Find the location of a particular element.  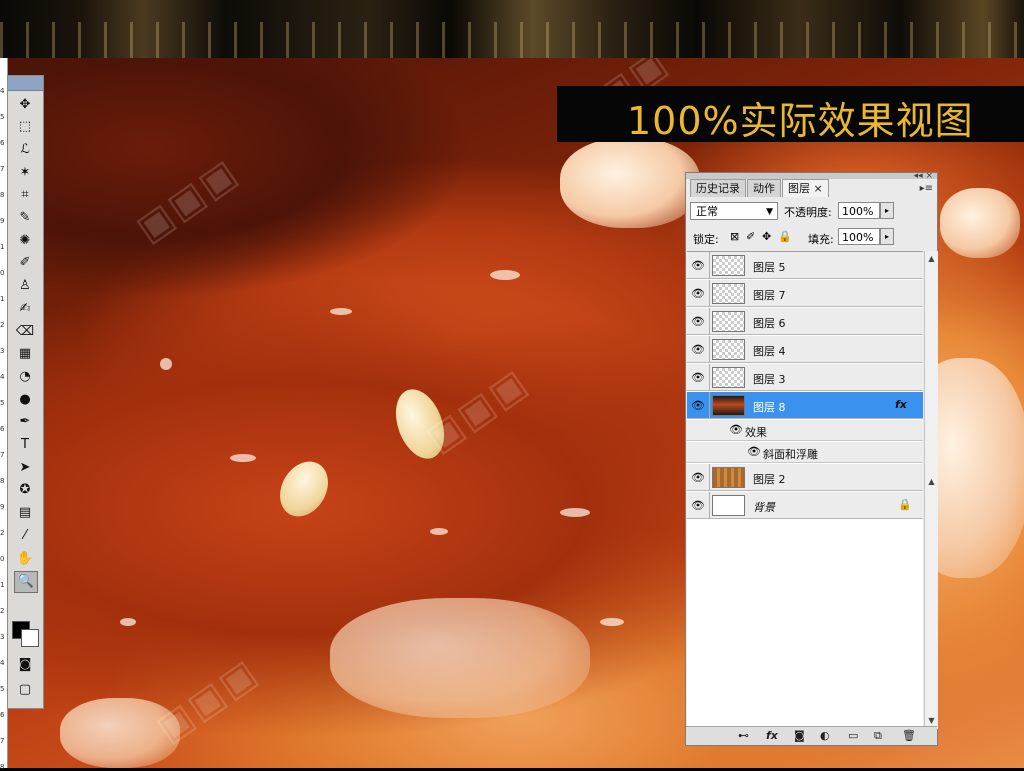

ruler-tick-label: 6 is located at coordinates (2, 429).